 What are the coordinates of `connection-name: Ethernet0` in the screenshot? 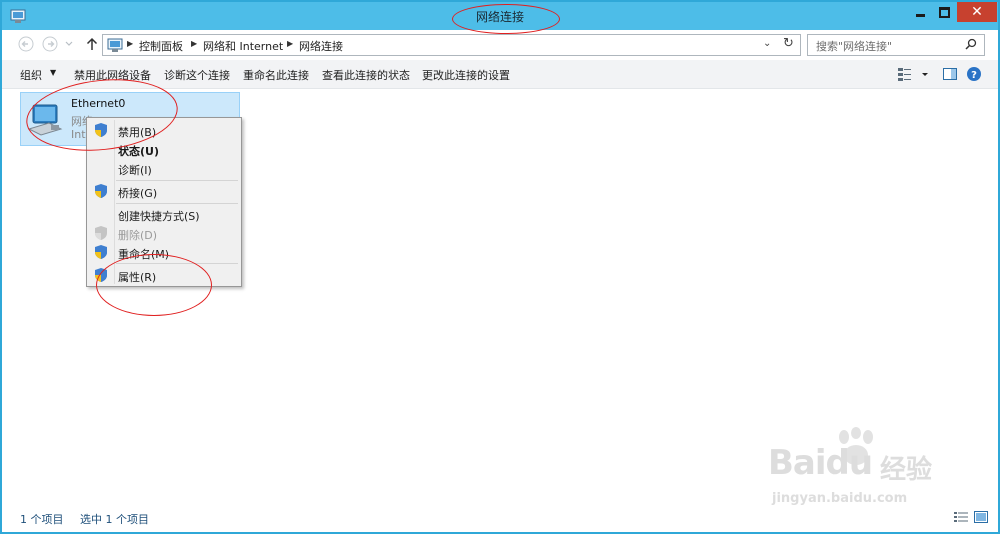 It's located at (98, 103).